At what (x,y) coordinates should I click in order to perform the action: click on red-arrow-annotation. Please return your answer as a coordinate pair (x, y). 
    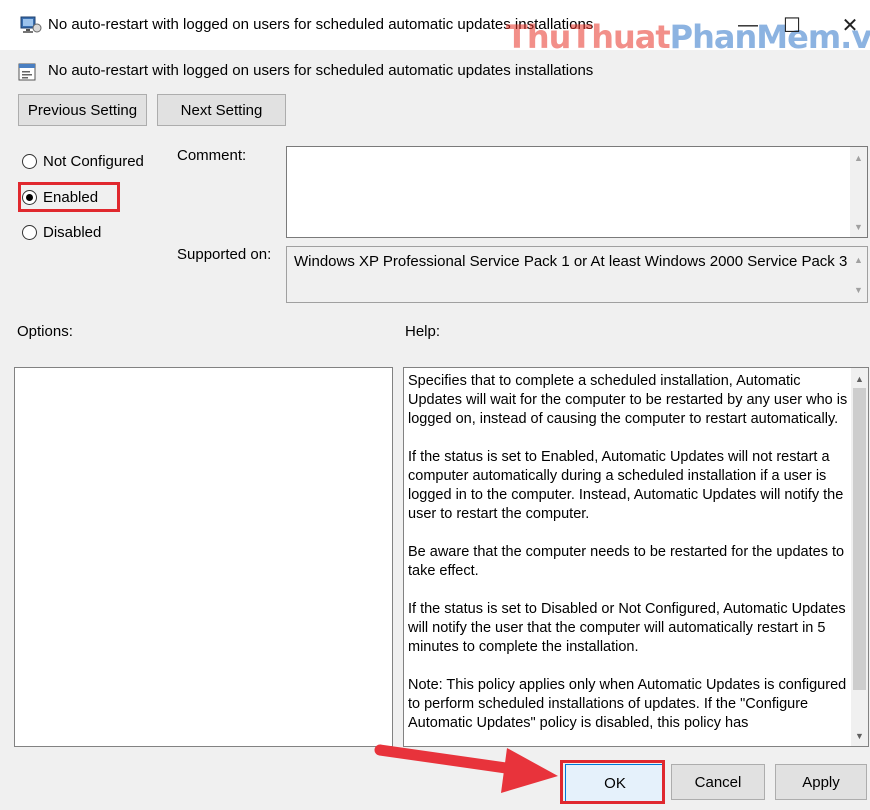
    Looking at the image, I should click on (466, 768).